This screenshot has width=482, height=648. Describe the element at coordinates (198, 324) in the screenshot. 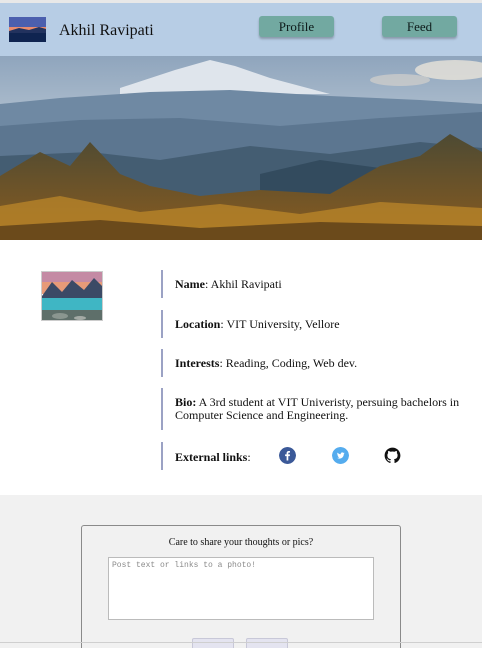

I see `info-label-location: Location` at that location.